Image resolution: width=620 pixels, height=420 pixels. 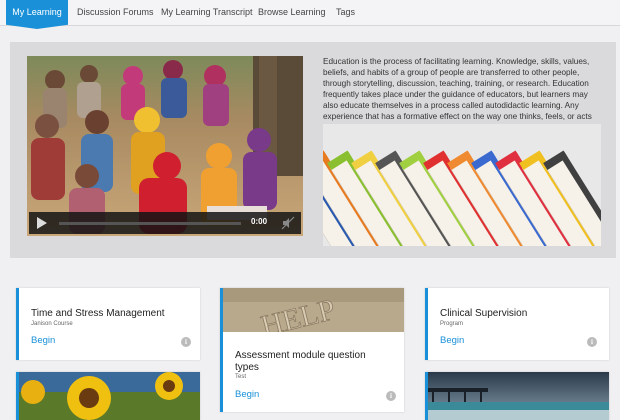 What do you see at coordinates (42, 223) in the screenshot?
I see `play-icon` at bounding box center [42, 223].